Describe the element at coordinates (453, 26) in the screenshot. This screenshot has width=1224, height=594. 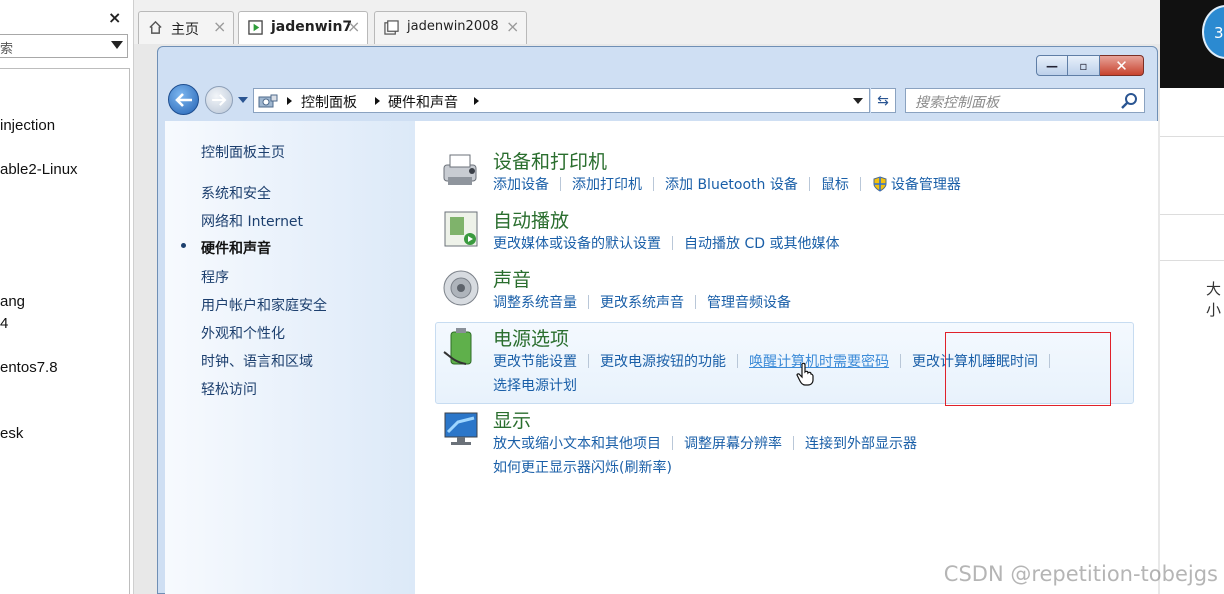
I see `tab-label: jadenwin2008` at that location.